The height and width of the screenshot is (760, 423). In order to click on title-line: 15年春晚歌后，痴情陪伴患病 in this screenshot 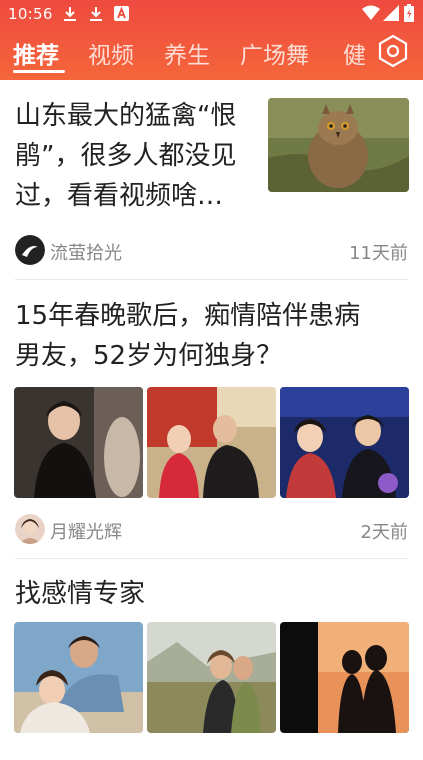, I will do `click(188, 316)`.